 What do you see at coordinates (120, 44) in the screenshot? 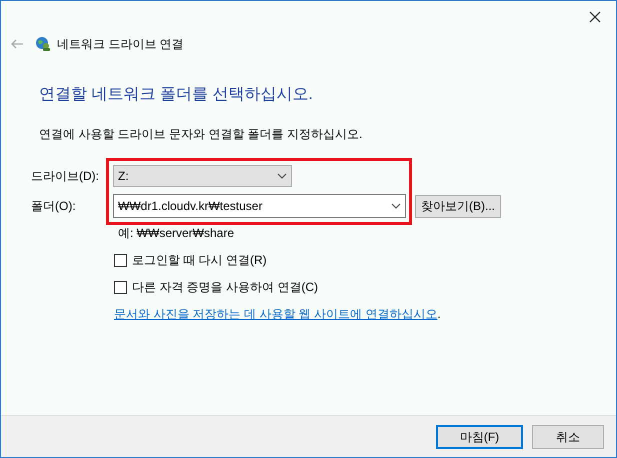
I see `window-title: 네트워크 드라이브 연결` at bounding box center [120, 44].